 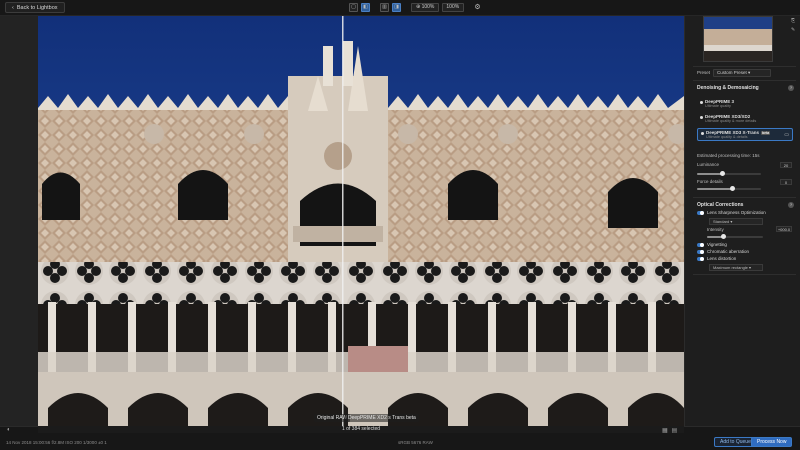 I want to click on edit-icon: ✎, so click(x=793, y=30).